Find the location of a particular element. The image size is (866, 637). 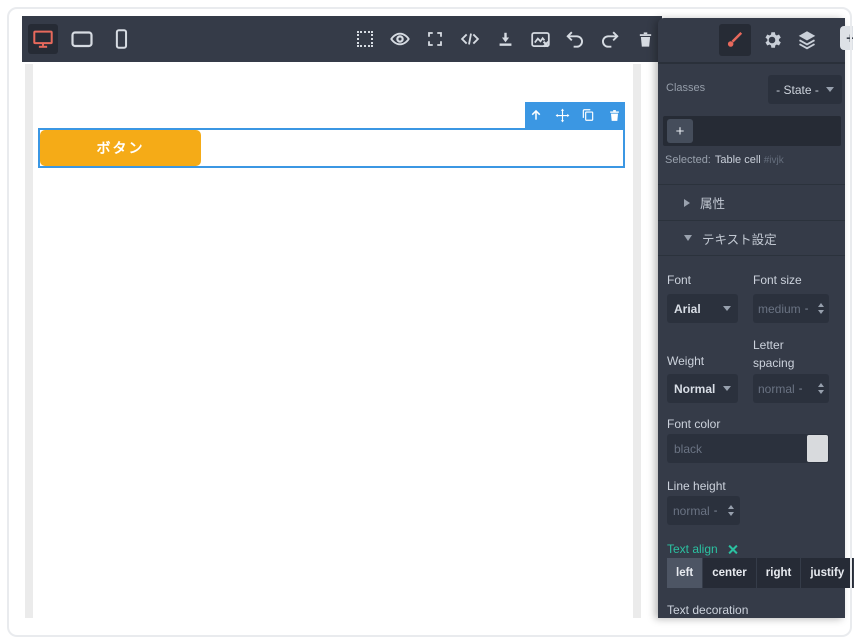

selected-element-name: Table cell is located at coordinates (737, 160).